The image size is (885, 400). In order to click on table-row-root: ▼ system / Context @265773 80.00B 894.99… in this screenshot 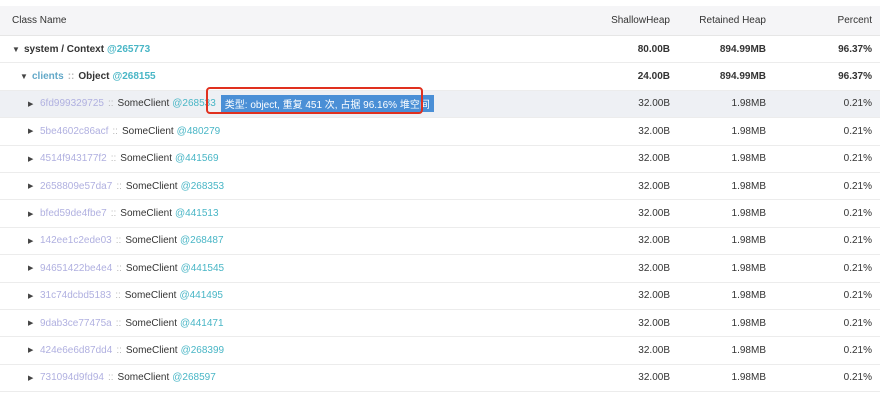, I will do `click(440, 50)`.